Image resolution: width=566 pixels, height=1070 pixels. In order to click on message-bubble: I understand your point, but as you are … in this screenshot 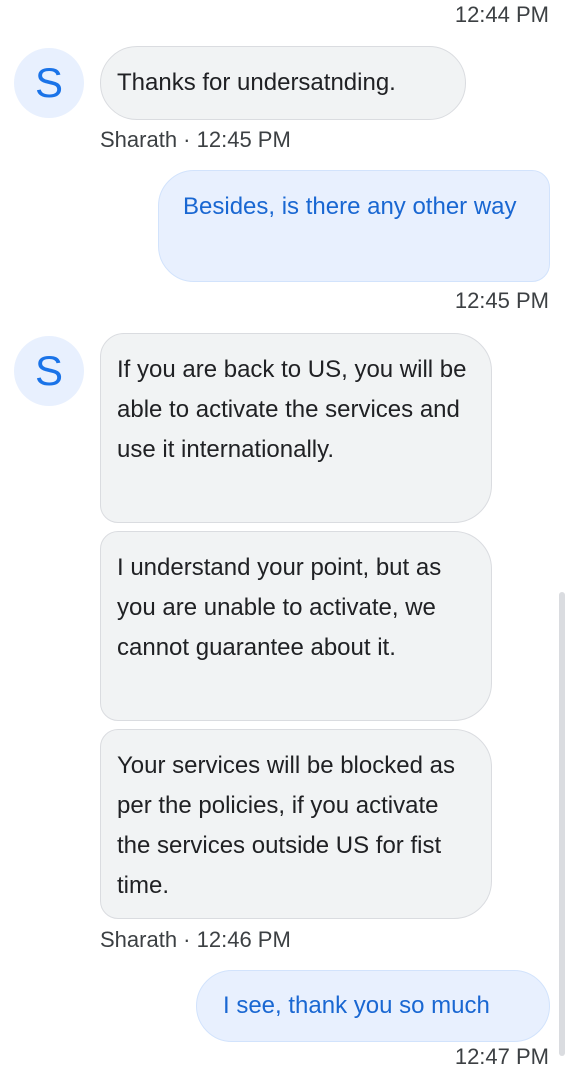, I will do `click(296, 626)`.